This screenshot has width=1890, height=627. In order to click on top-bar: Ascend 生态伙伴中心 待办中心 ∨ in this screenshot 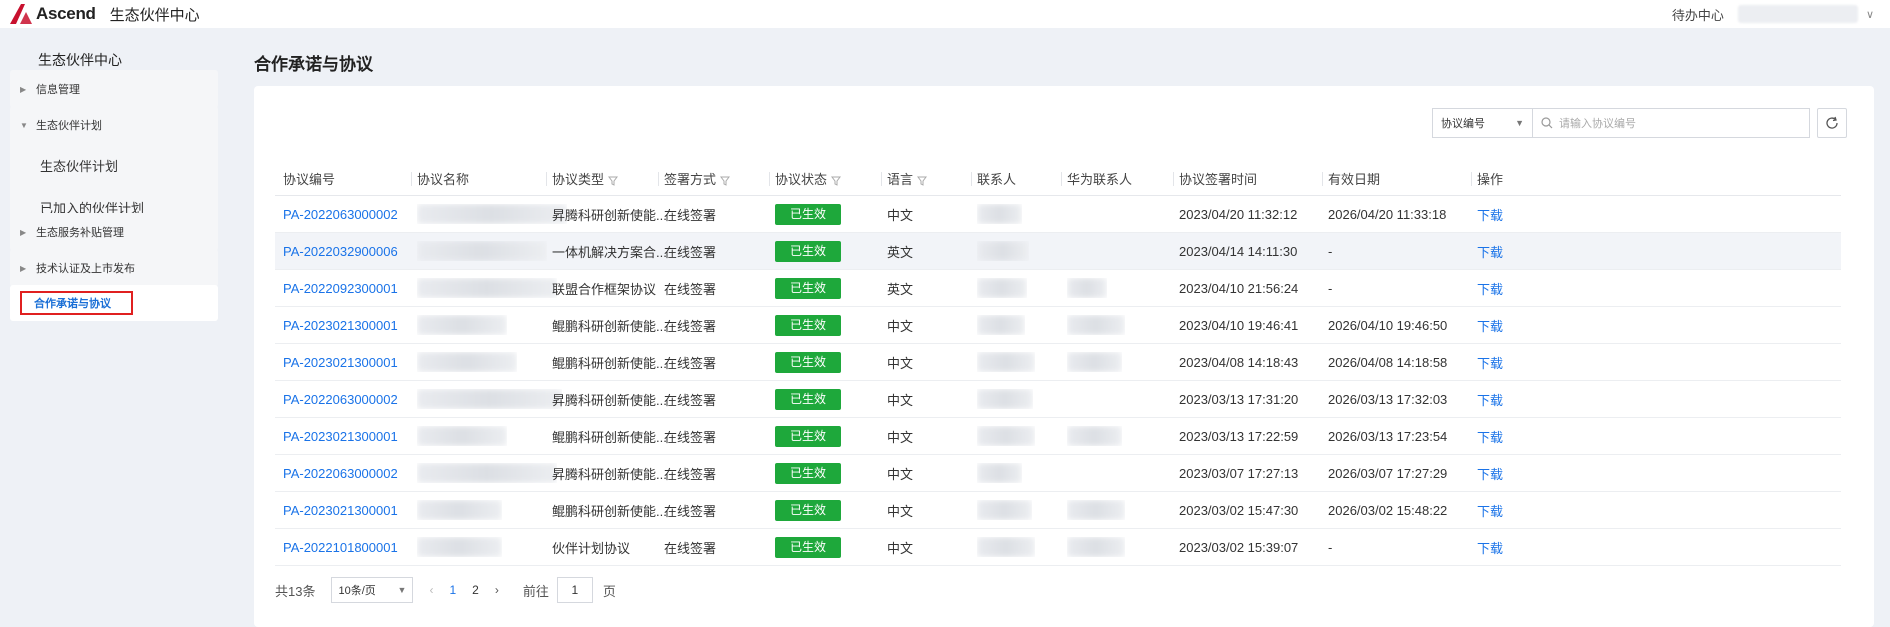, I will do `click(945, 14)`.